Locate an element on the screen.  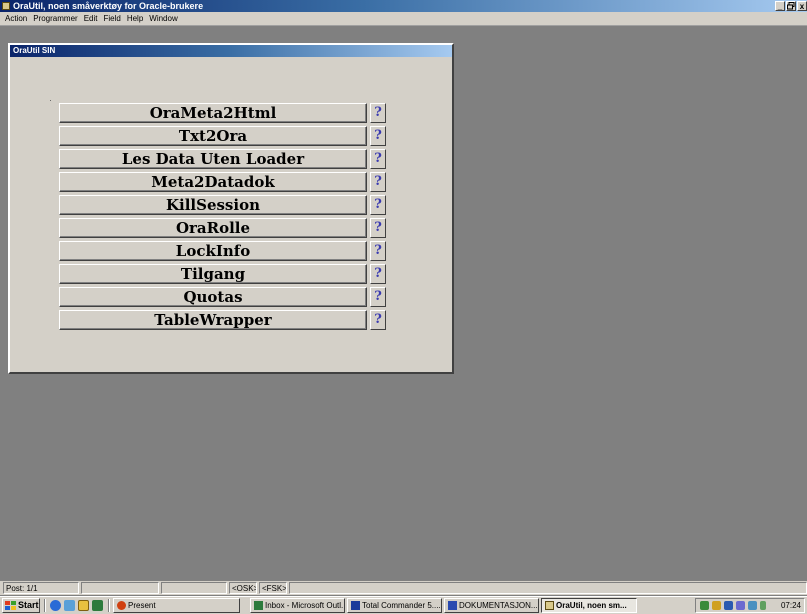
status-cell-message is located at coordinates (548, 588).